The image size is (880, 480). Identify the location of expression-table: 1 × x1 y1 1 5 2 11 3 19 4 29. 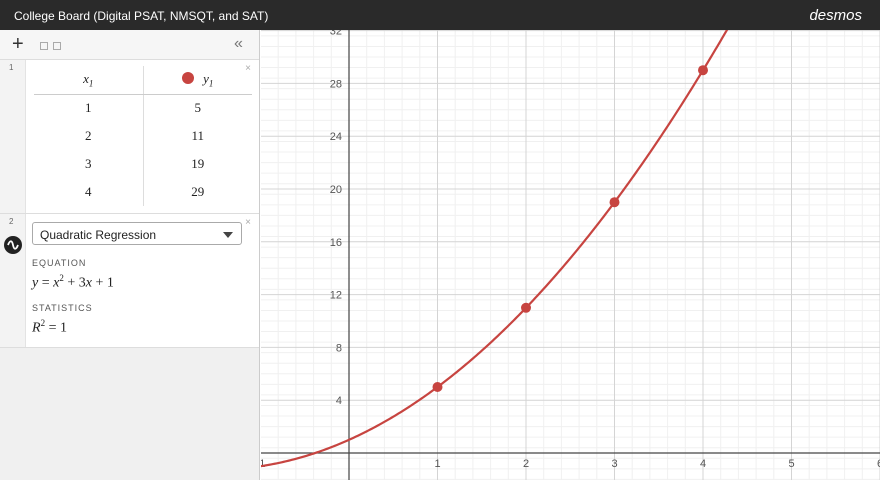
(129, 137).